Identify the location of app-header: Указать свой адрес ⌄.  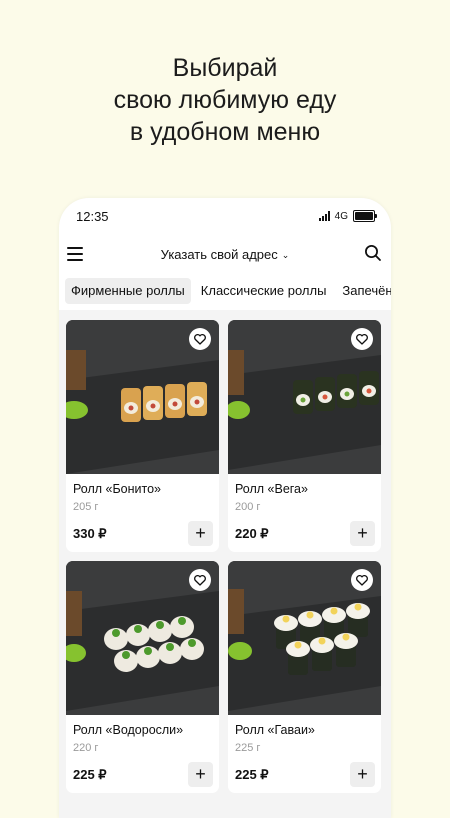
(225, 255).